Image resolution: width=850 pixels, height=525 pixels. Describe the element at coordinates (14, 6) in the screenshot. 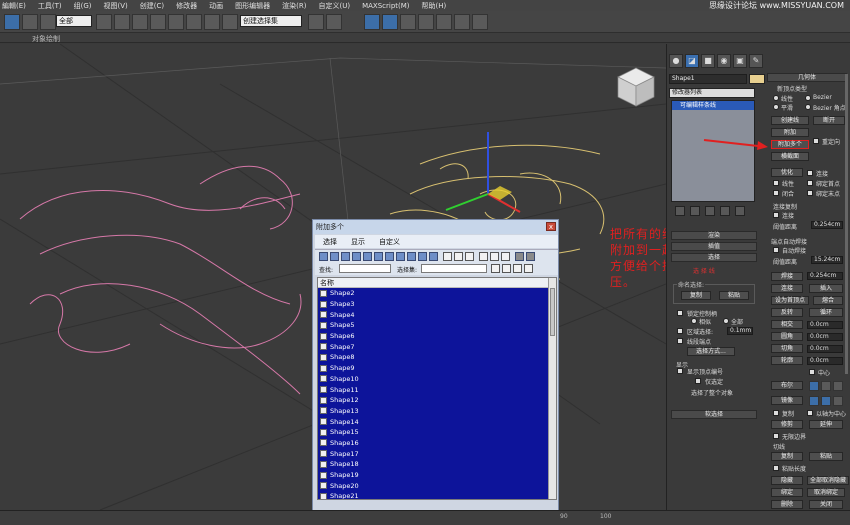

I see `menu-edit: 編輯(E)` at that location.